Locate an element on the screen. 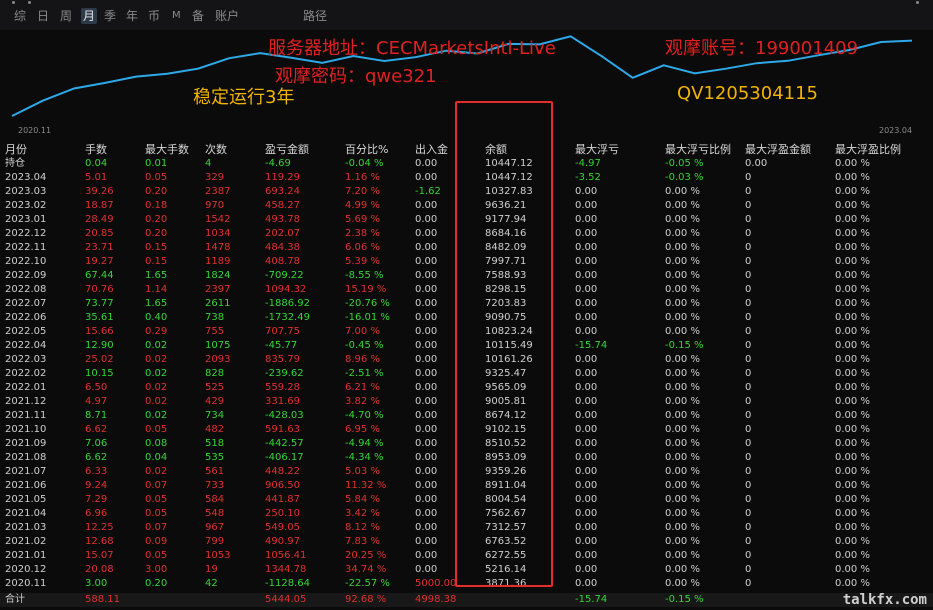  table-cell: -8.55 % is located at coordinates (364, 275).